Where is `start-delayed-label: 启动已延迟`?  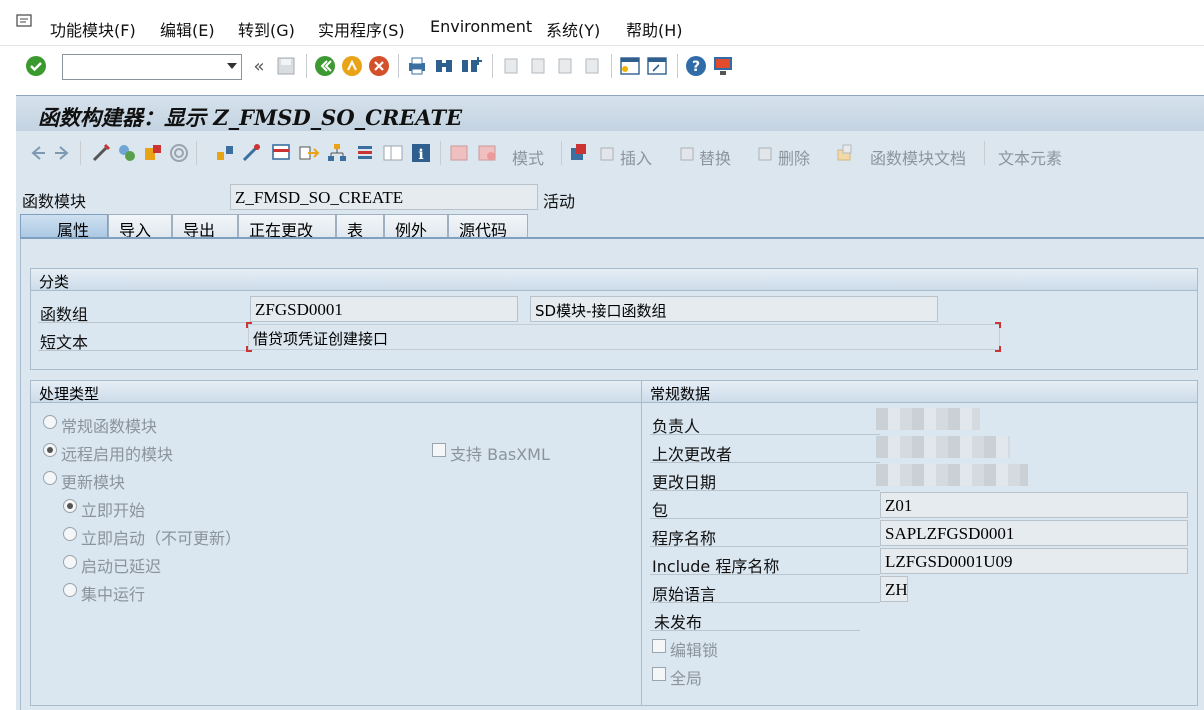 start-delayed-label: 启动已延迟 is located at coordinates (121, 566).